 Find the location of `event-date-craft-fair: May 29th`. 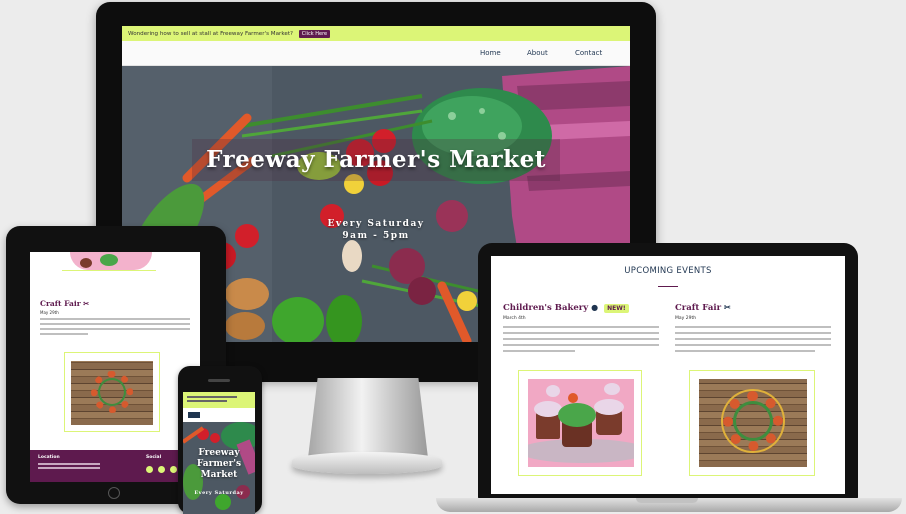

event-date-craft-fair: May 29th is located at coordinates (686, 318).